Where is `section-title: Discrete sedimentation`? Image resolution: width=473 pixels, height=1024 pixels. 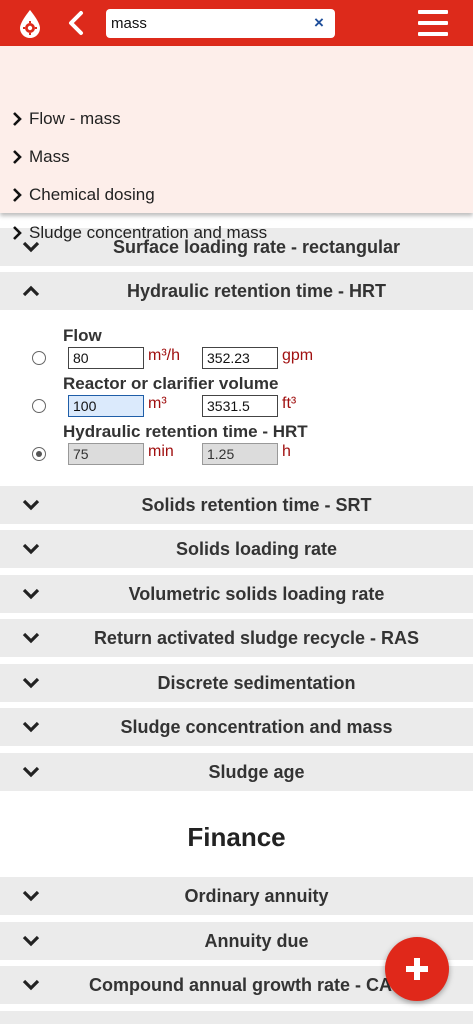 section-title: Discrete sedimentation is located at coordinates (256, 683).